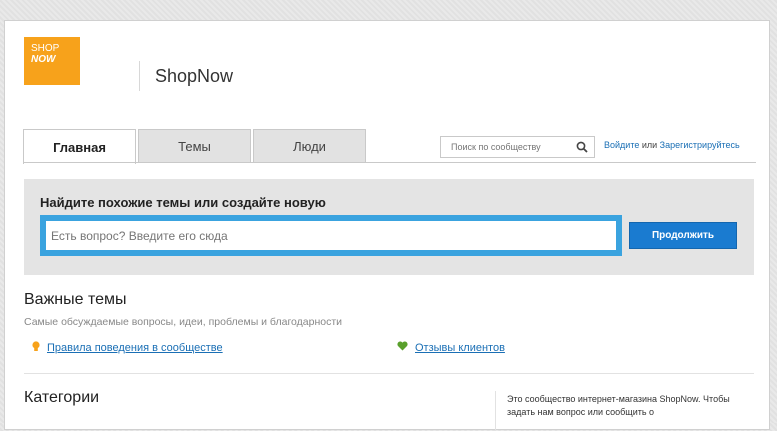 The image size is (777, 431). What do you see at coordinates (62, 397) in the screenshot?
I see `categories-title: Категории` at bounding box center [62, 397].